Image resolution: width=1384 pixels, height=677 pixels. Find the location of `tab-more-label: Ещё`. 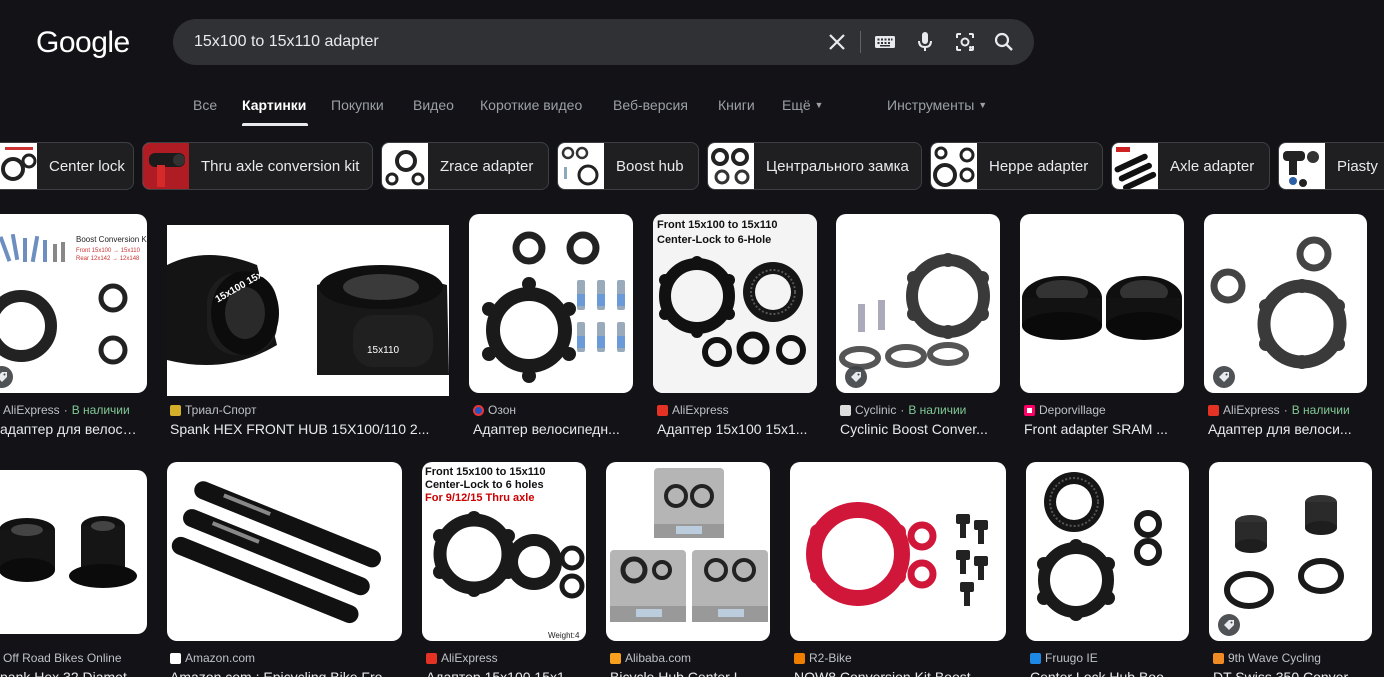

tab-more-label: Ещё is located at coordinates (796, 105).